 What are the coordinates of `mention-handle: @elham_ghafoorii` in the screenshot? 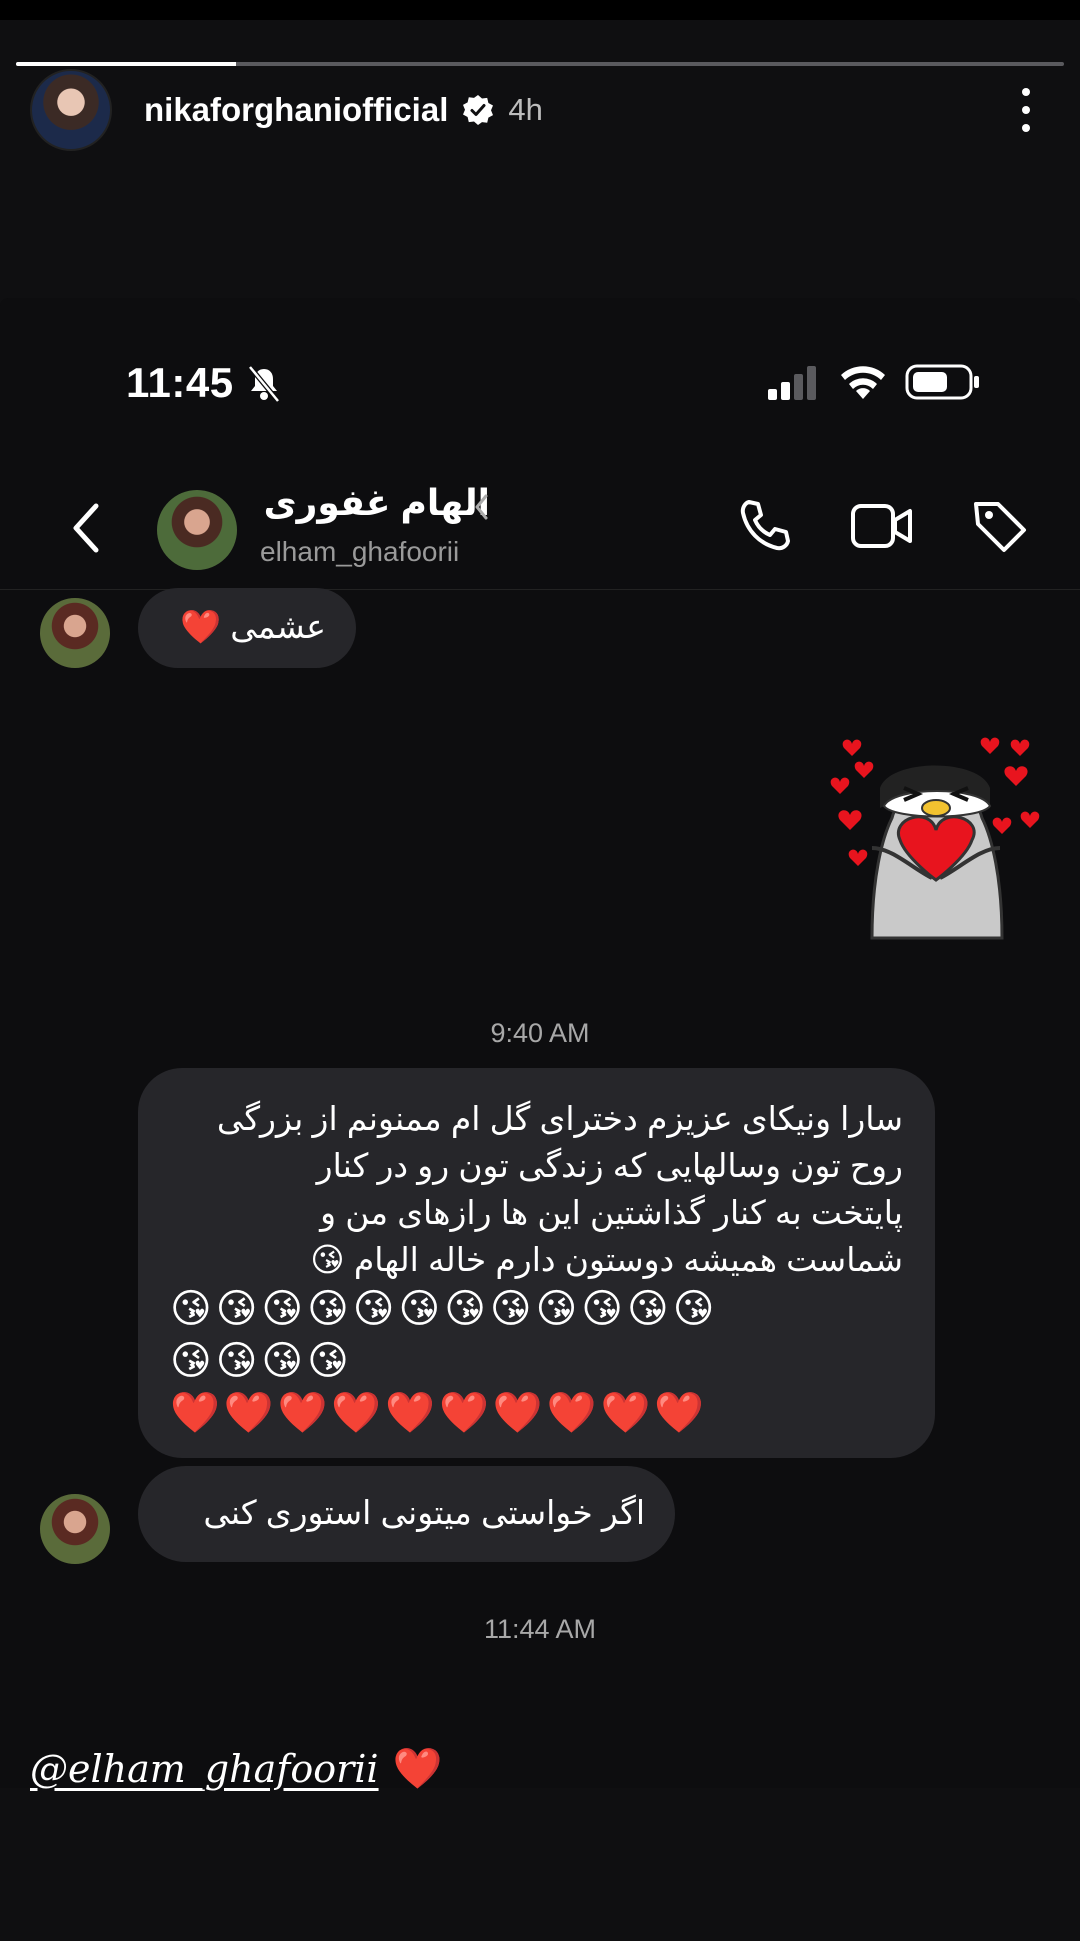 It's located at (204, 1769).